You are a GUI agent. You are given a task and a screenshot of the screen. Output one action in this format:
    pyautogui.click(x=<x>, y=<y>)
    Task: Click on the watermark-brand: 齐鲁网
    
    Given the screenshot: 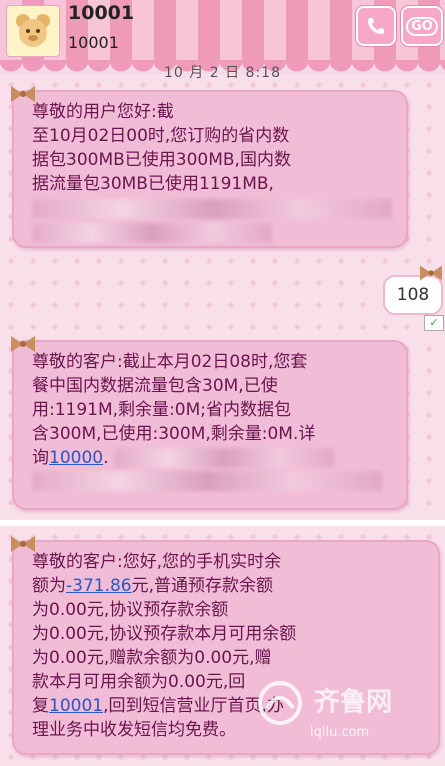 What is the action you would take?
    pyautogui.click(x=353, y=702)
    